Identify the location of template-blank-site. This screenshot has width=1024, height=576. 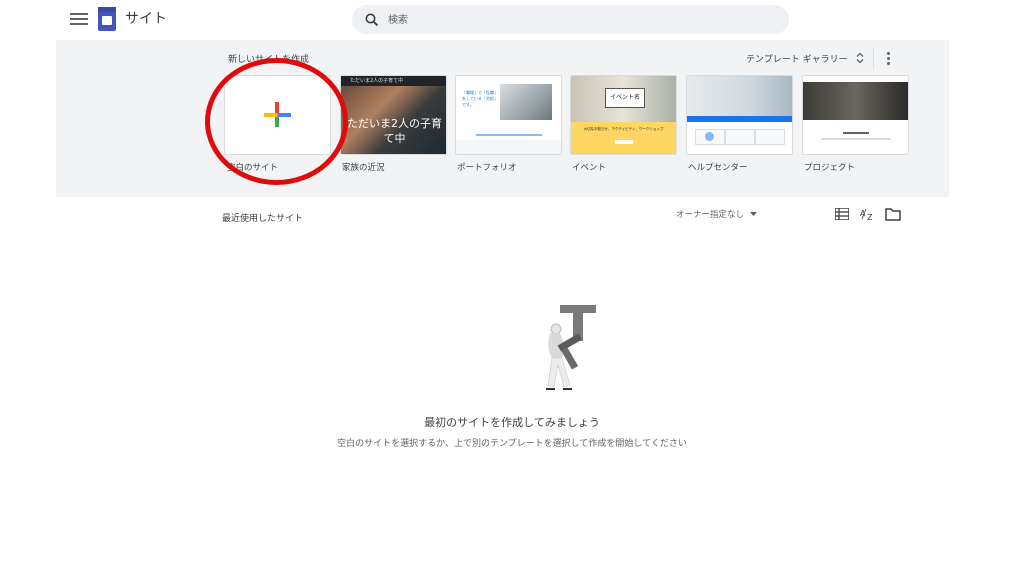
(277, 115).